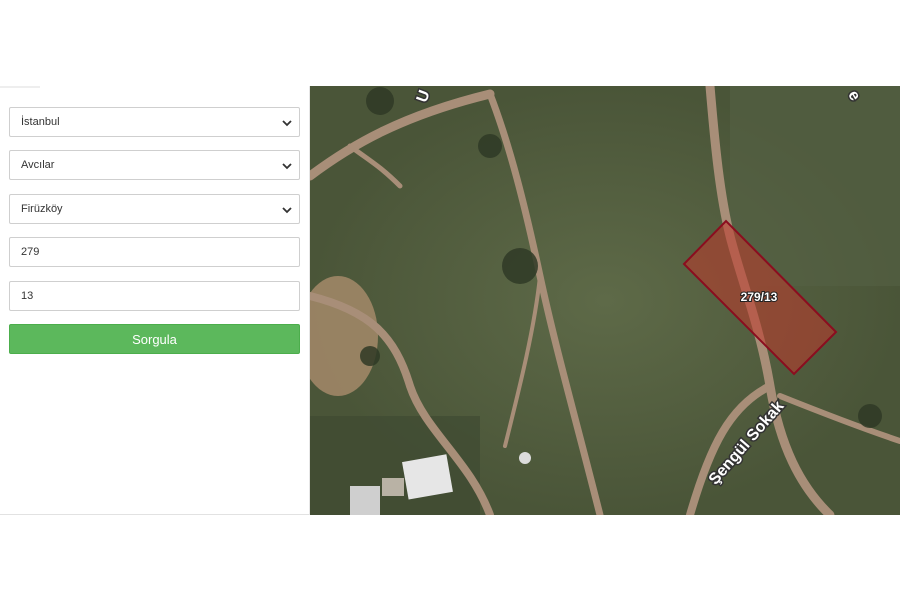 The width and height of the screenshot is (900, 600). Describe the element at coordinates (38, 165) in the screenshot. I see `district-select-value: Avcılar` at that location.